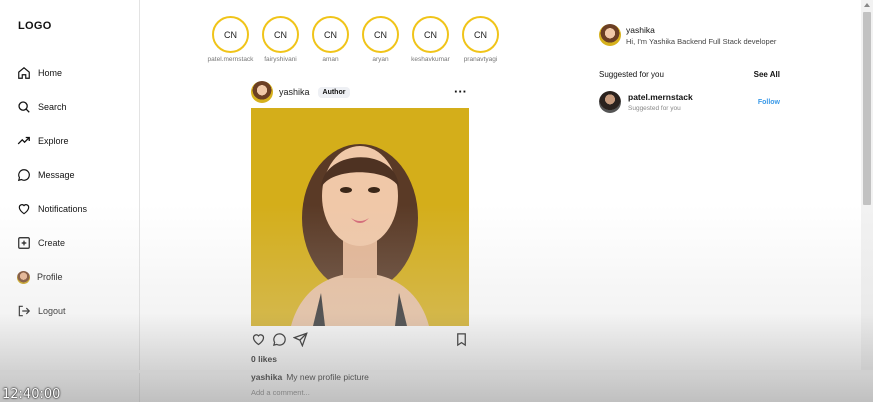 The image size is (873, 402). I want to click on suggestion-item: patel.mernstack Suggested for you Follow, so click(689, 102).